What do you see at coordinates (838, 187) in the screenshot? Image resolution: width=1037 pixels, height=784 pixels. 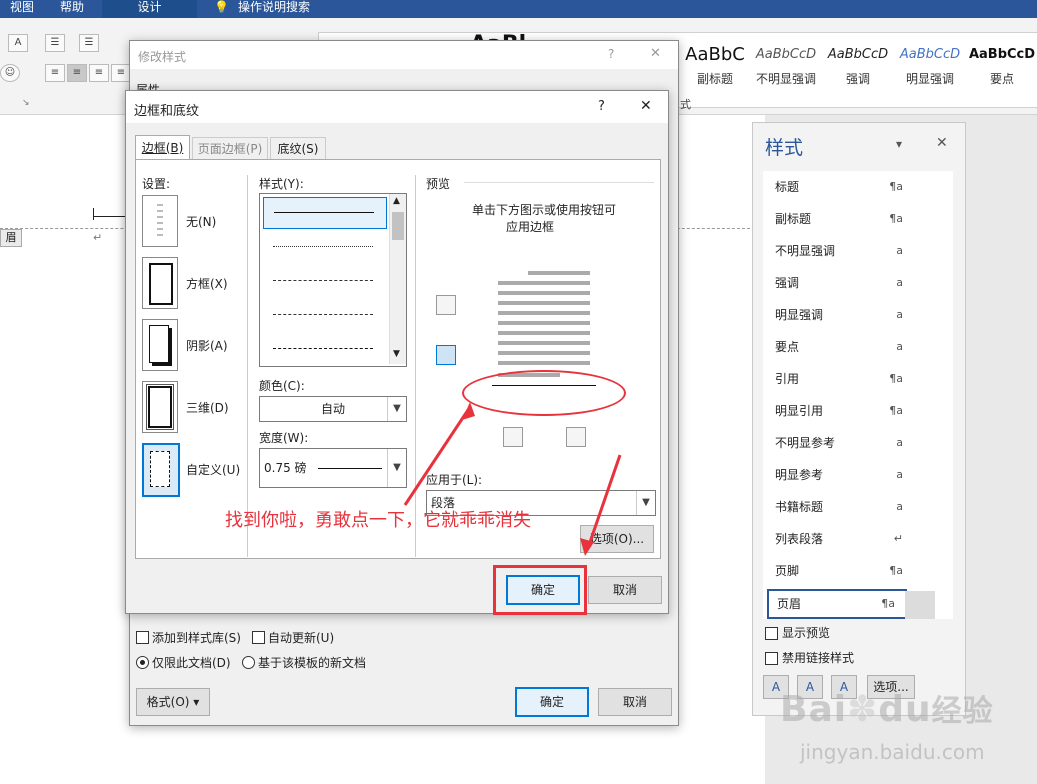 I see `style-item-title: 标题 ¶a` at bounding box center [838, 187].